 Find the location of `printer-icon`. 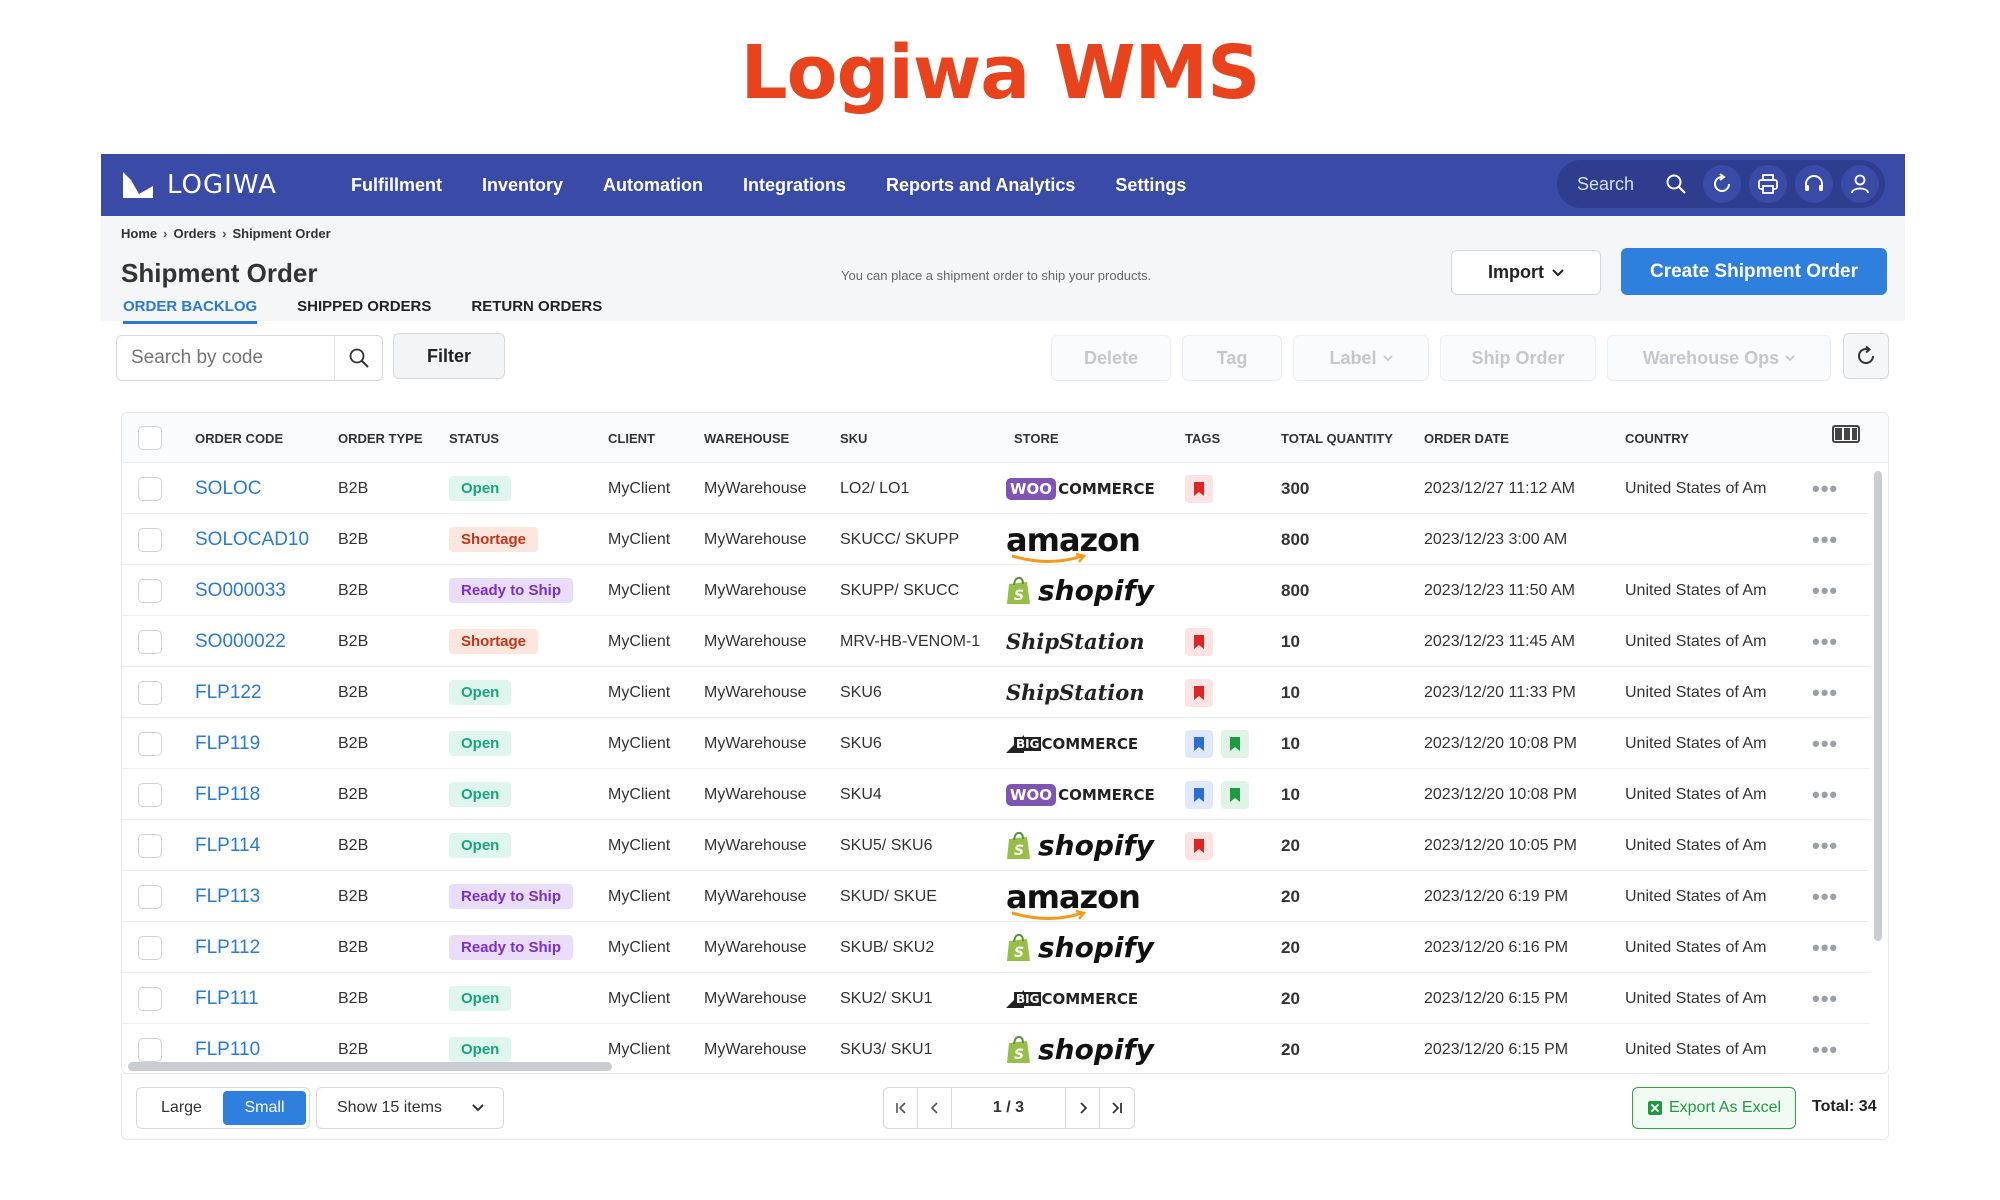

printer-icon is located at coordinates (1768, 184).